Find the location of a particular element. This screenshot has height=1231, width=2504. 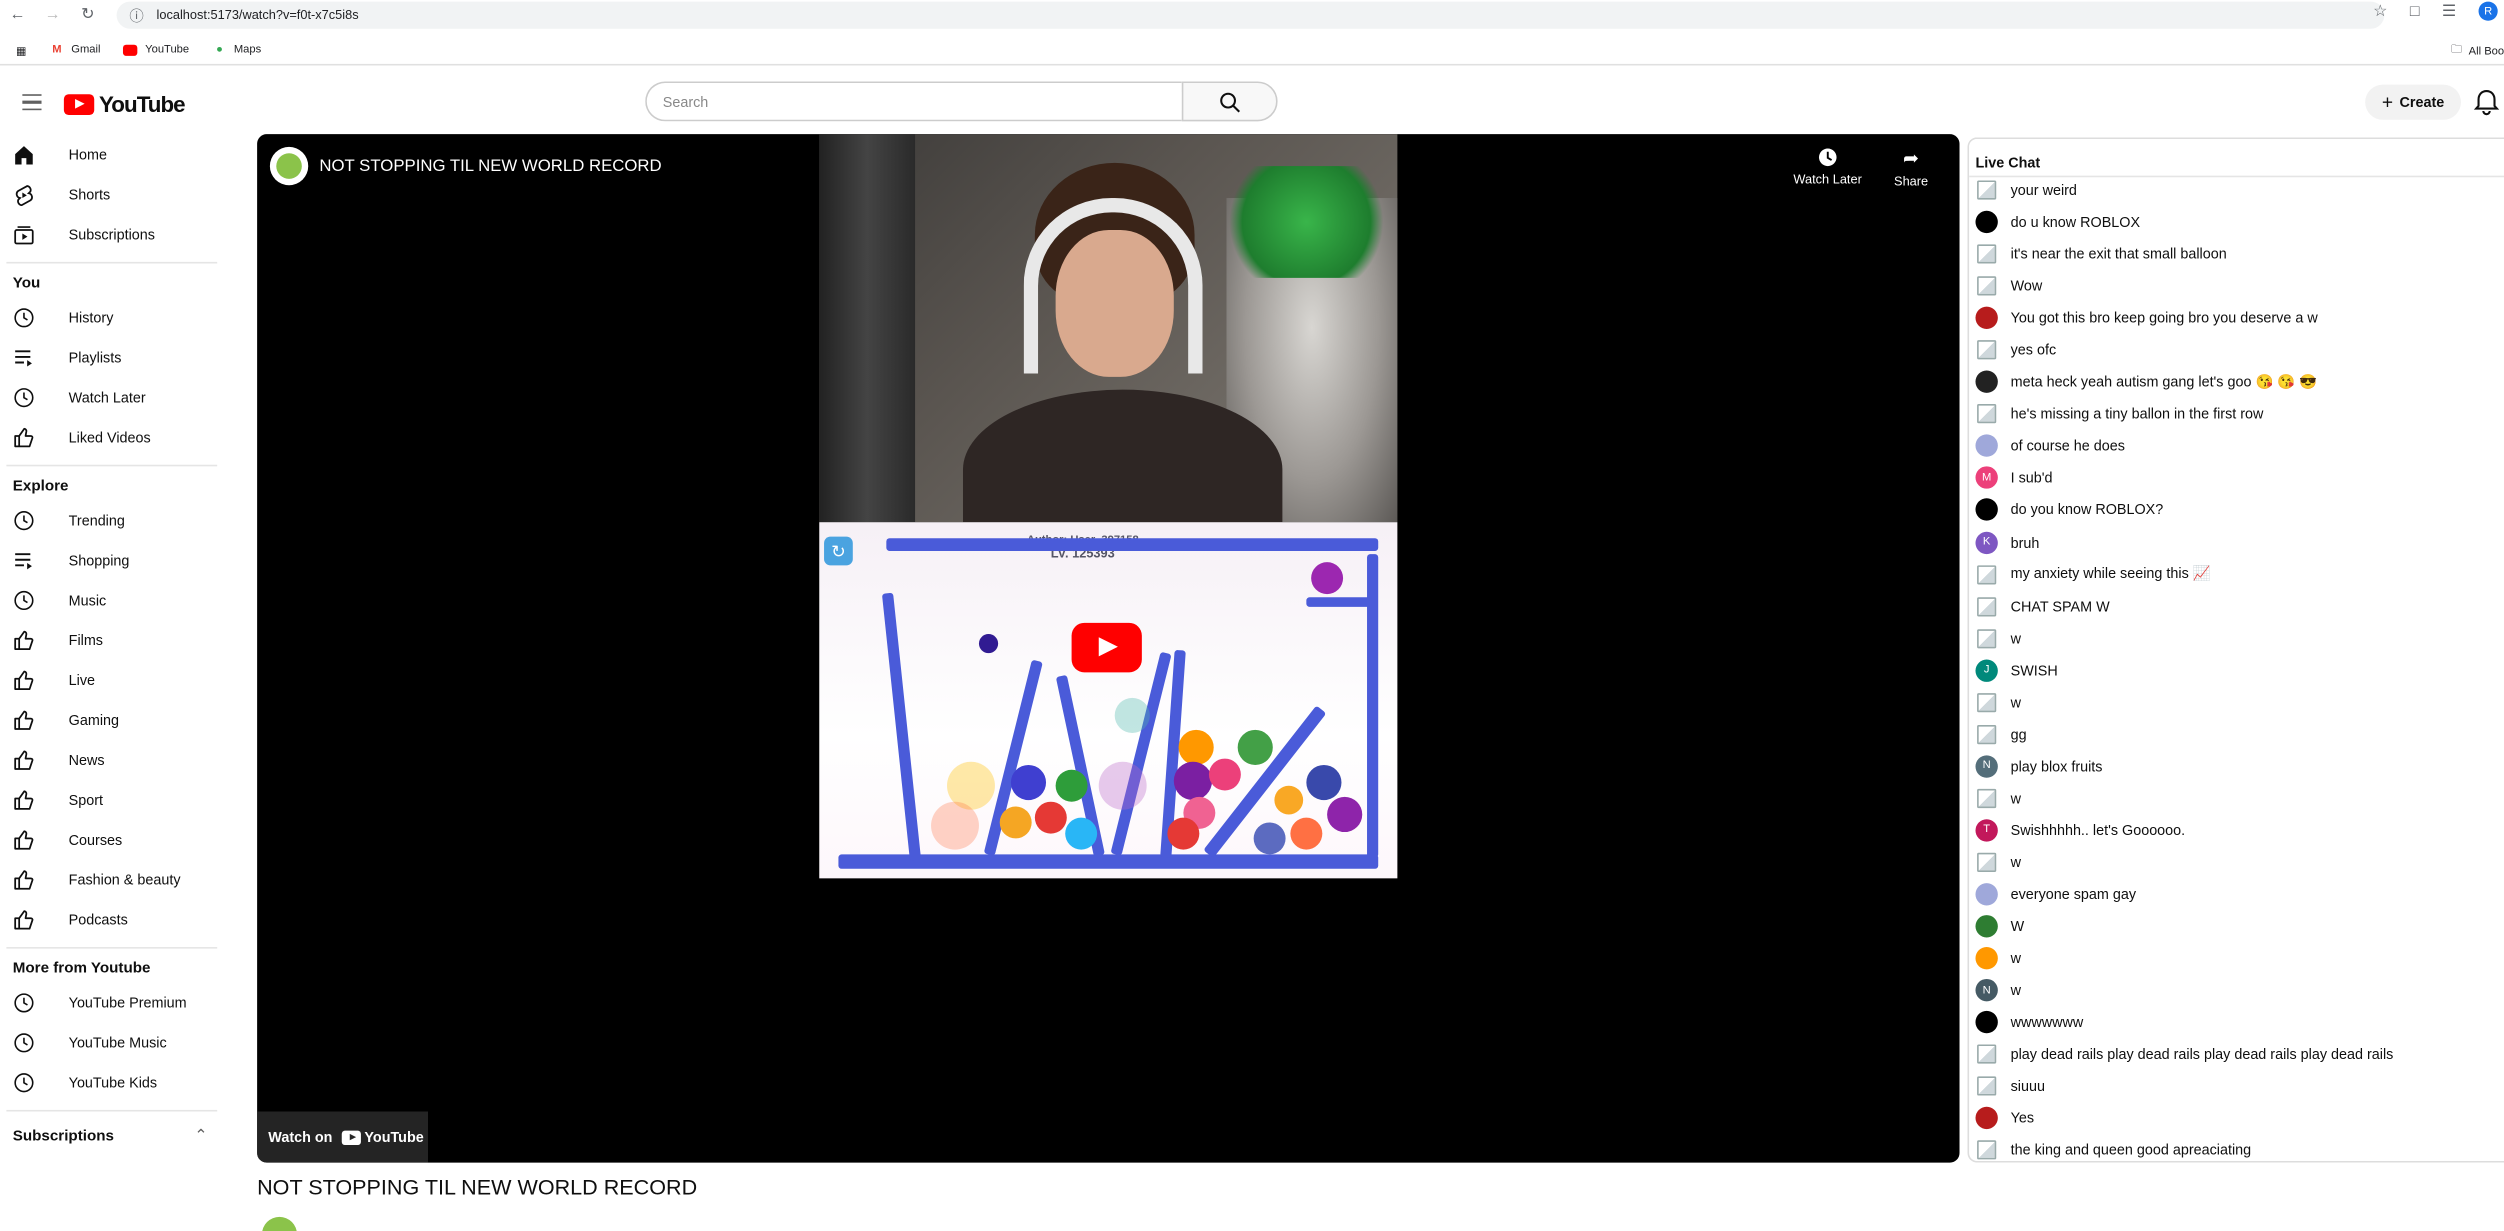

playlist-icon is located at coordinates (24, 560).